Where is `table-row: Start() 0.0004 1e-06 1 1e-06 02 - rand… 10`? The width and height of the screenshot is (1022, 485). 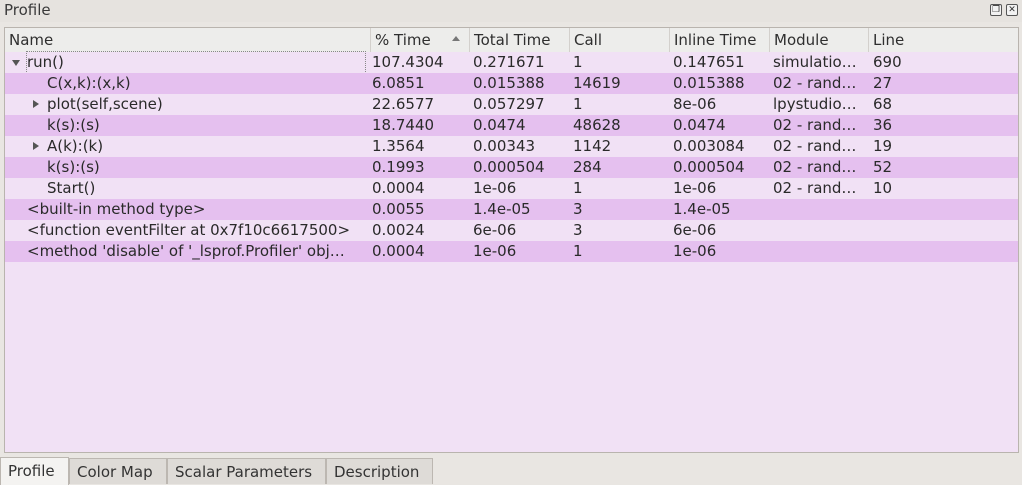 table-row: Start() 0.0004 1e-06 1 1e-06 02 - rand… 10 is located at coordinates (511, 188).